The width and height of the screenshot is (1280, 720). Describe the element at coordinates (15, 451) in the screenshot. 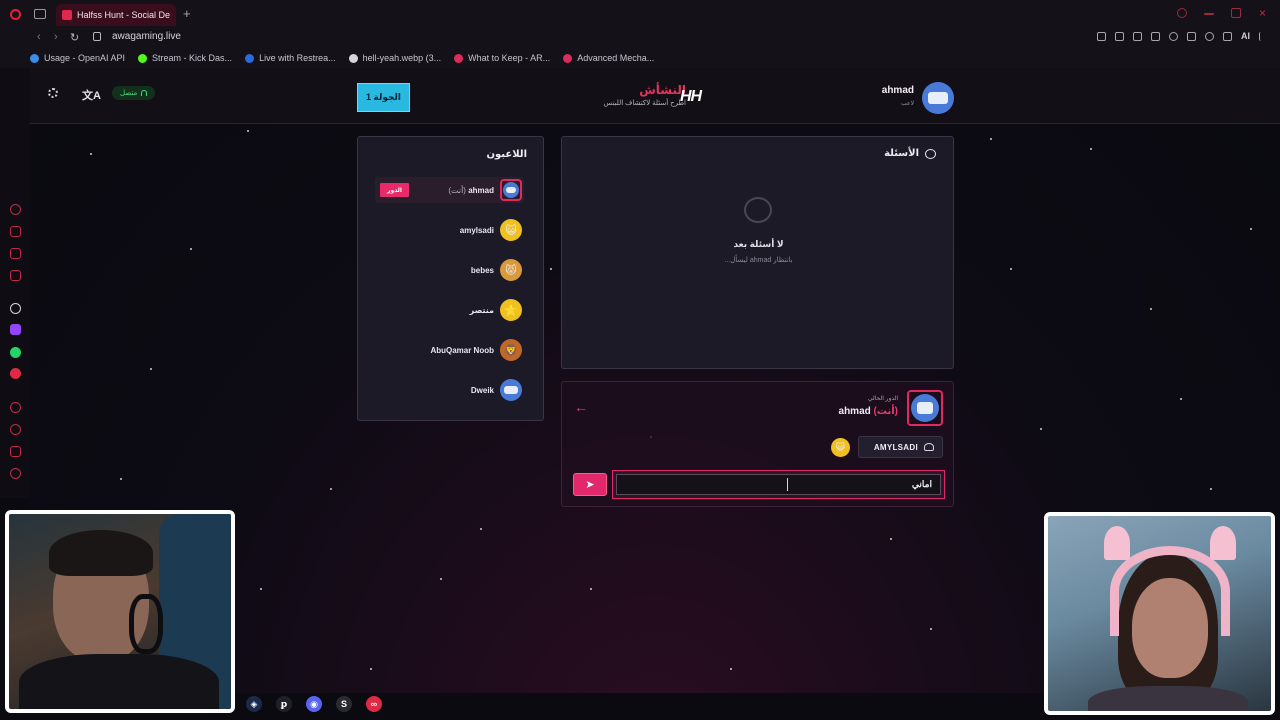

I see `pinboard-icon` at that location.